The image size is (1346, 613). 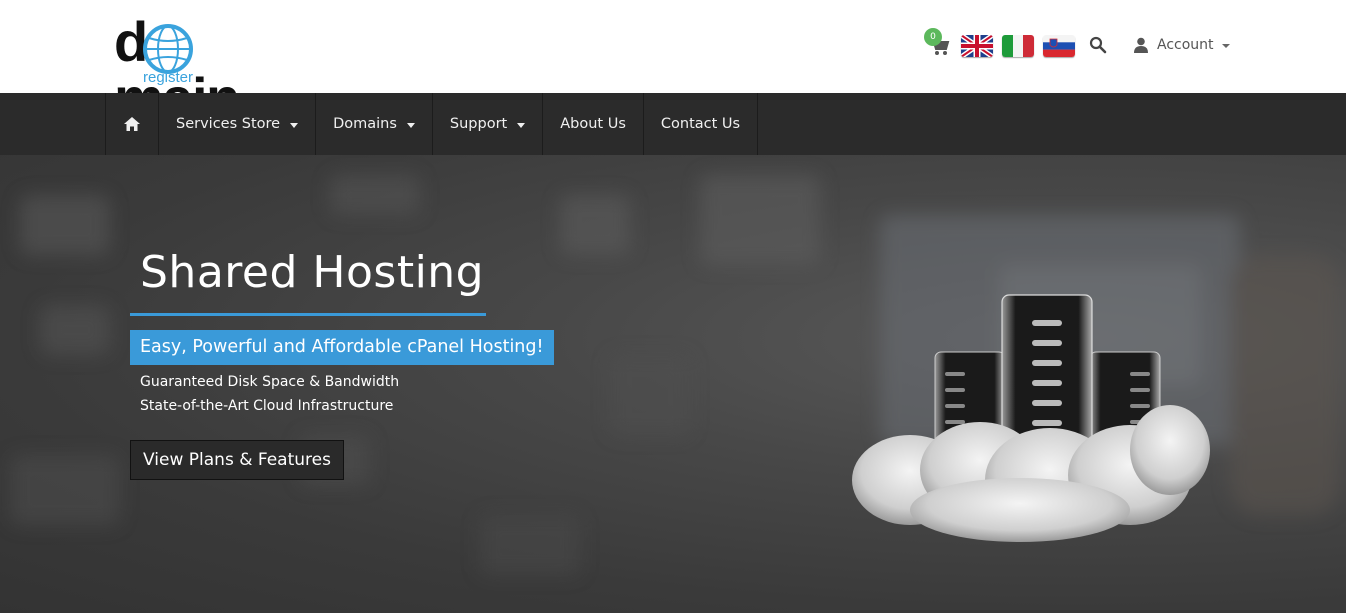 What do you see at coordinates (215, 70) in the screenshot?
I see `site-logo: dmain register` at bounding box center [215, 70].